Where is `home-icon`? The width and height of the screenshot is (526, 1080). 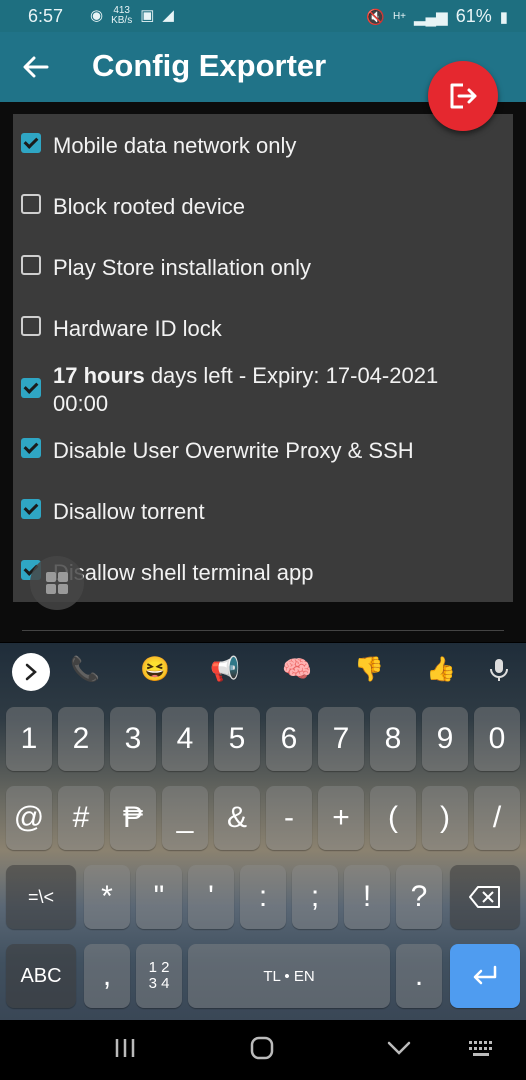
home-icon is located at coordinates (262, 1048).